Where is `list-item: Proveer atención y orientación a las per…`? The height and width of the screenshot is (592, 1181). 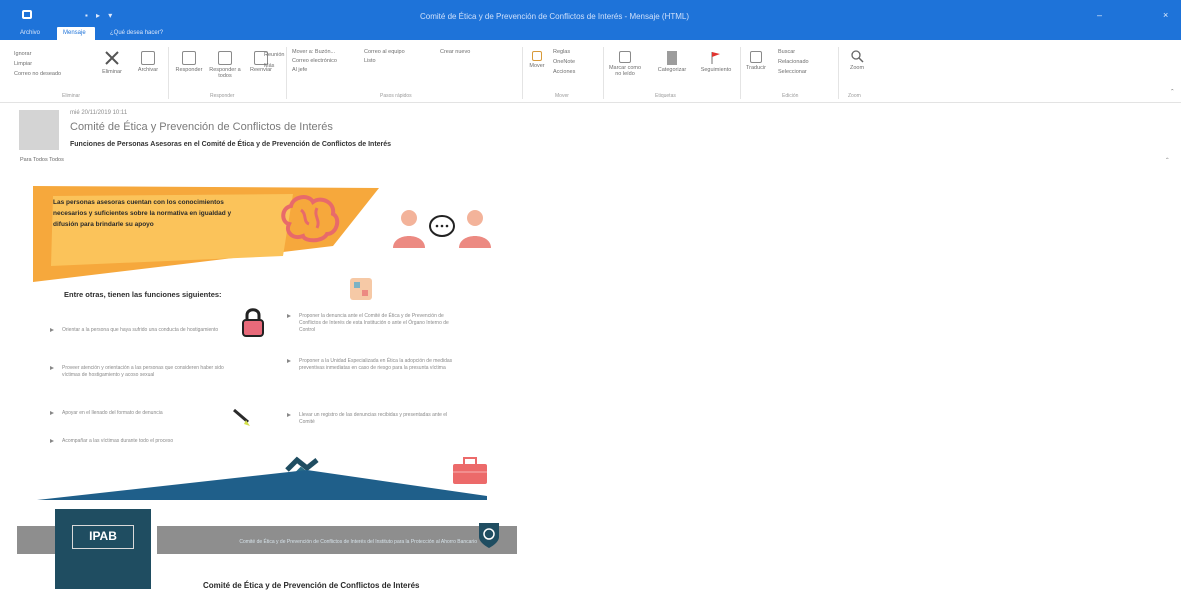 list-item: Proveer atención y orientación a las per… is located at coordinates (141, 372).